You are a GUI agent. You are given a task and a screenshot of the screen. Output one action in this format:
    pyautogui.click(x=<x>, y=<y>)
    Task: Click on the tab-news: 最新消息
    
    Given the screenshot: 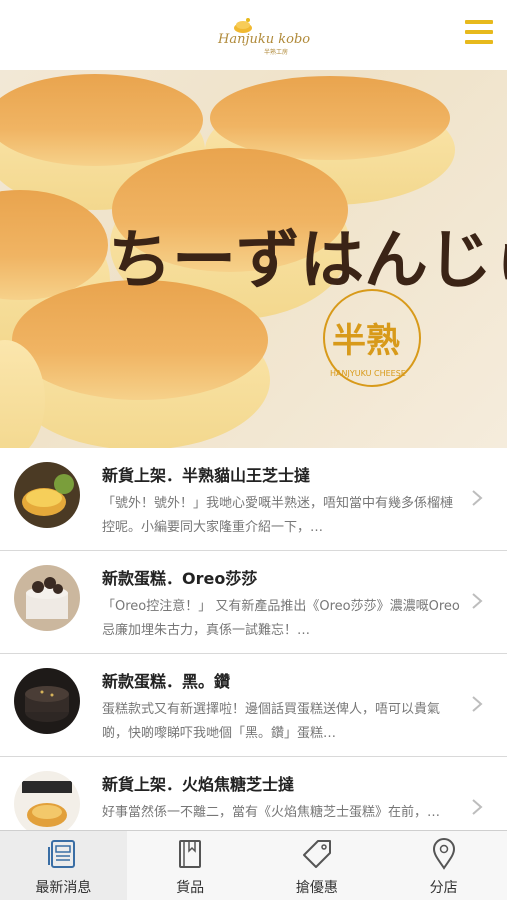 What is the action you would take?
    pyautogui.click(x=63, y=865)
    